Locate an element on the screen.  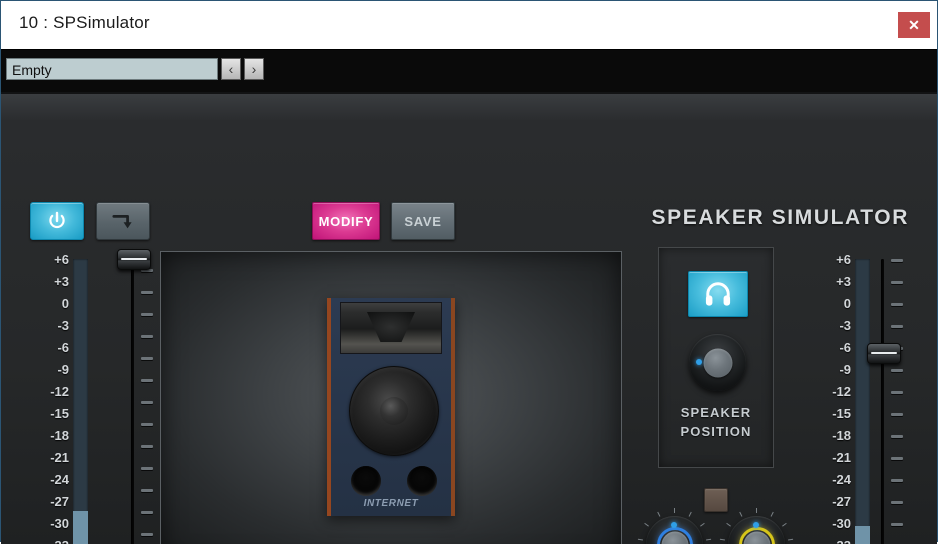
modify-button: MODIFY is located at coordinates (346, 221).